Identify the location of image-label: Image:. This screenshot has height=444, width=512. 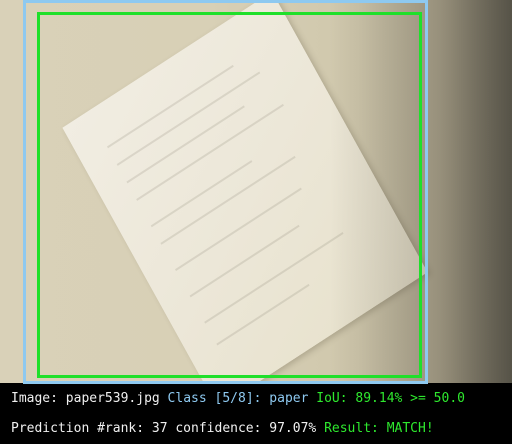
(34, 398).